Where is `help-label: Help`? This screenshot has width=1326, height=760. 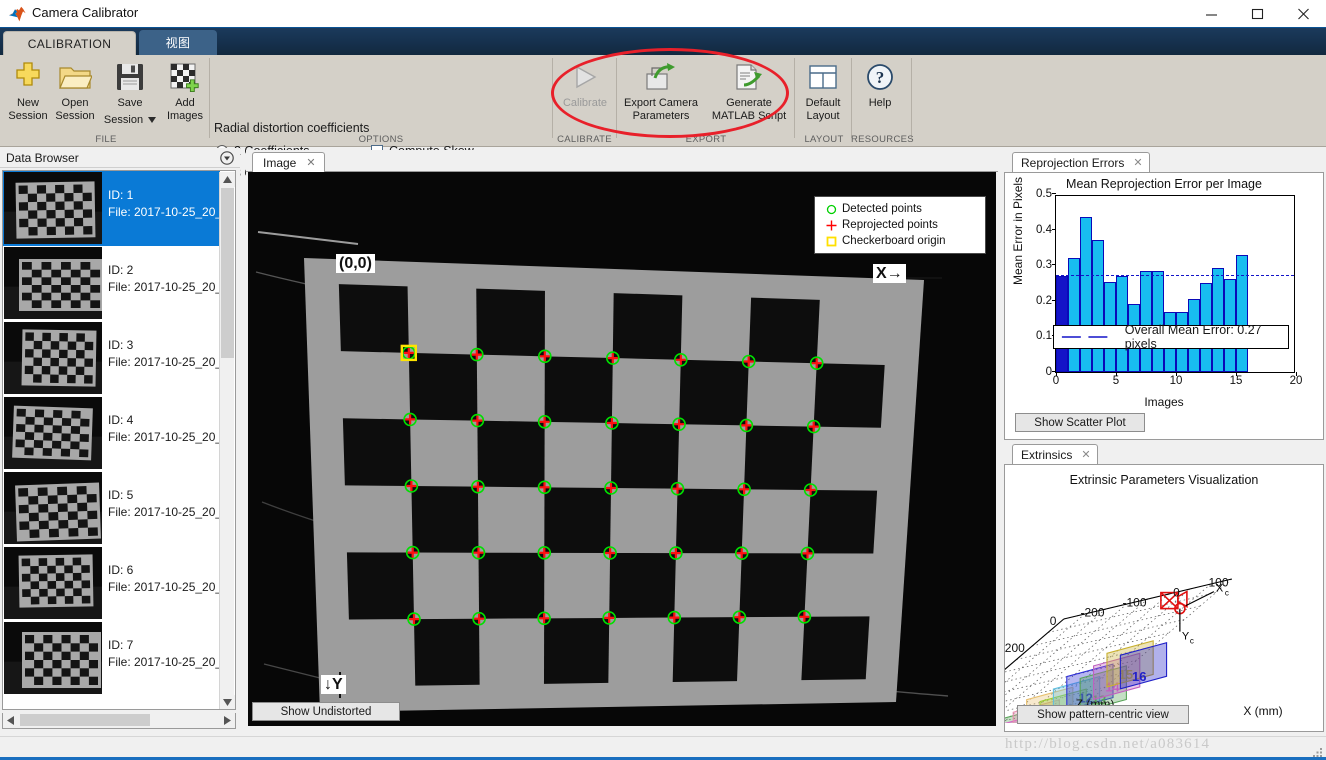 help-label: Help is located at coordinates (880, 103).